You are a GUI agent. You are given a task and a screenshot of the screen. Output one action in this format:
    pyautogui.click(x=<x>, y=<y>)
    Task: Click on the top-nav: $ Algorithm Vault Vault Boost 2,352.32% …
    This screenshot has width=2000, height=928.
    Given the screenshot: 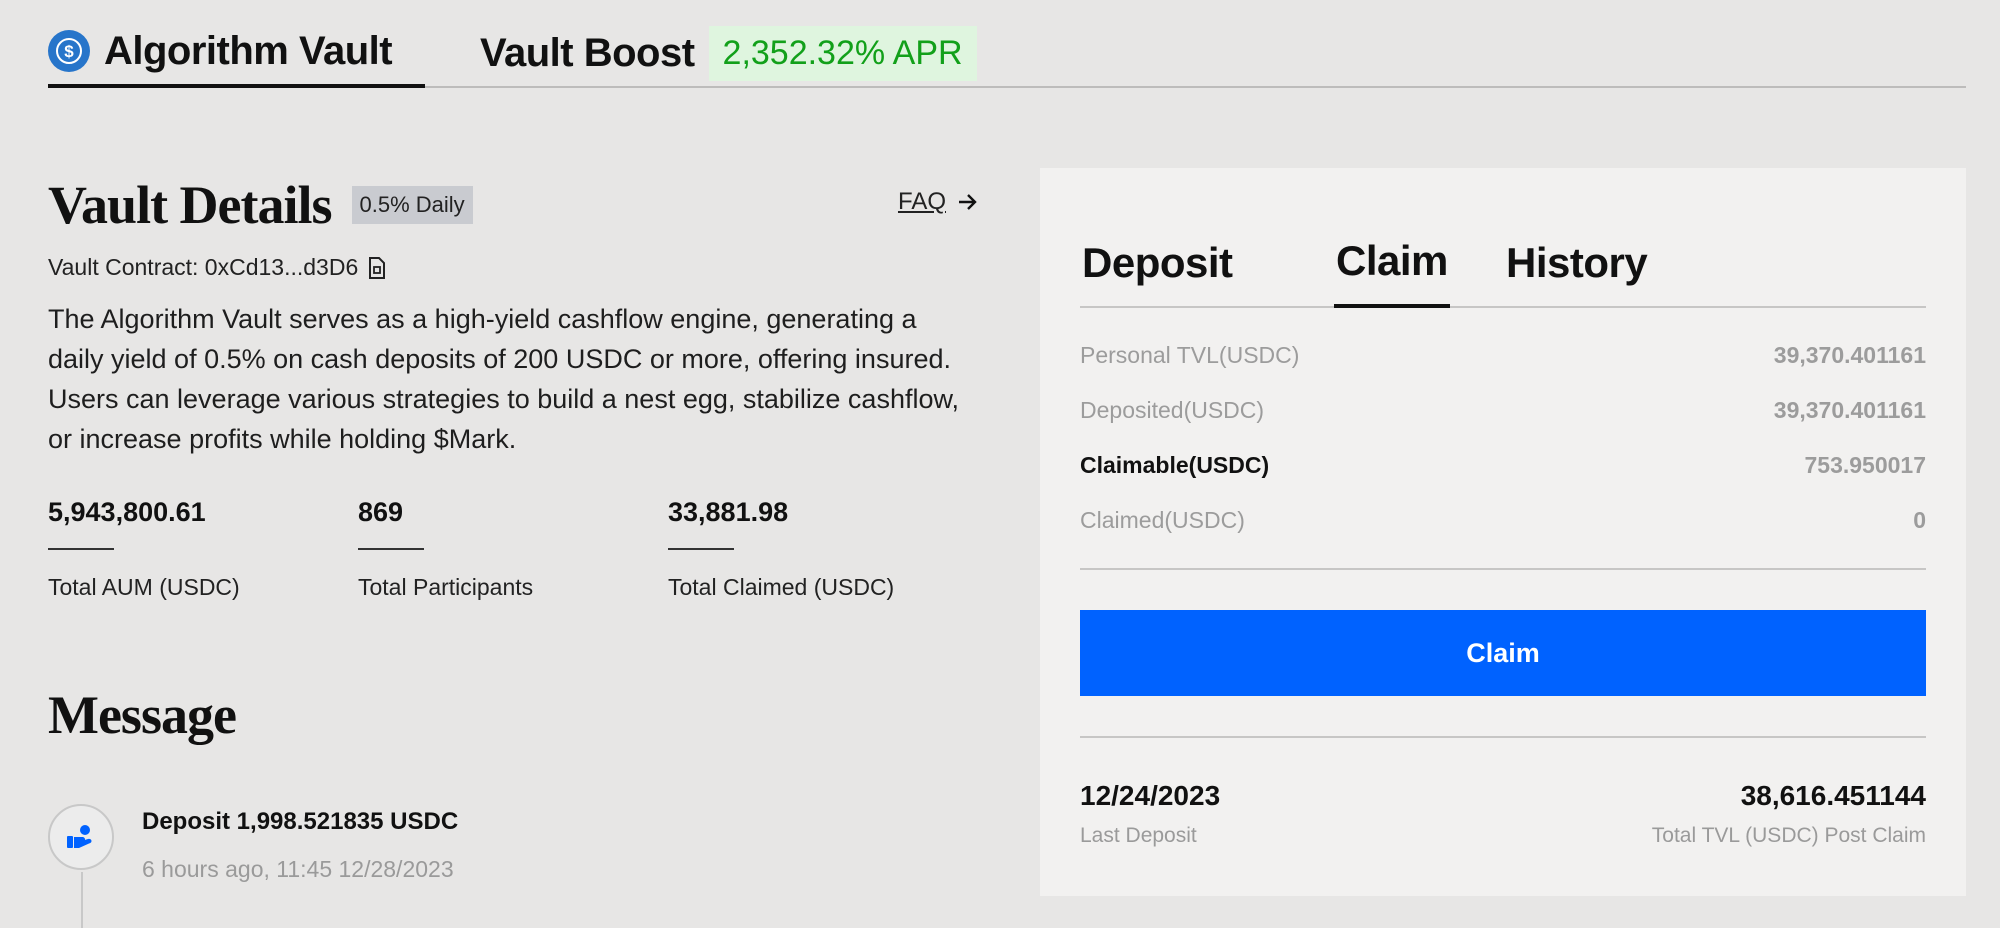 What is the action you would take?
    pyautogui.click(x=1007, y=44)
    